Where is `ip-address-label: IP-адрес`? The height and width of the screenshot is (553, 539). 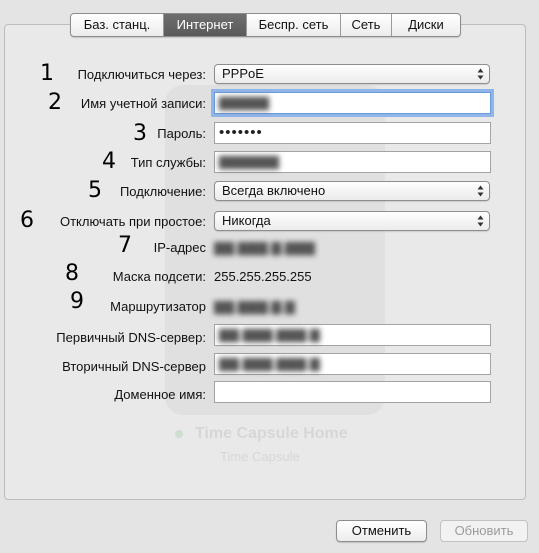
ip-address-label: IP-адрес is located at coordinates (179, 247).